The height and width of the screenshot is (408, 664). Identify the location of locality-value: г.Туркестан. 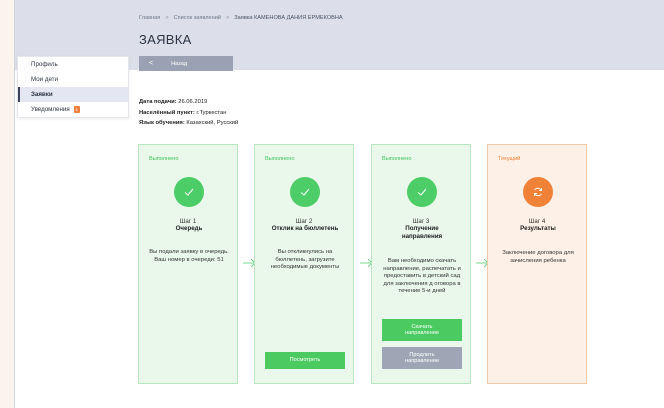
(211, 112).